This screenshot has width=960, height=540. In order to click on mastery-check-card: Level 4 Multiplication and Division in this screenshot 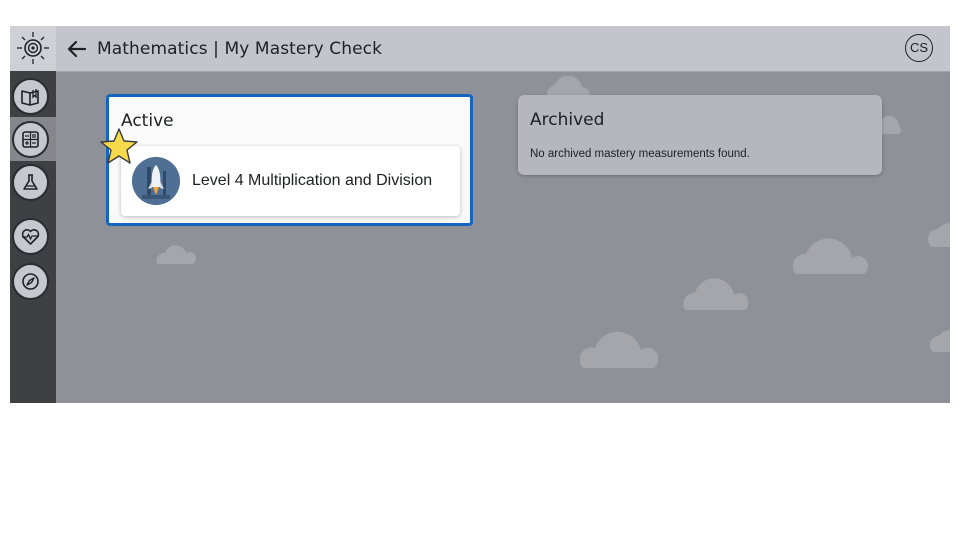, I will do `click(290, 181)`.